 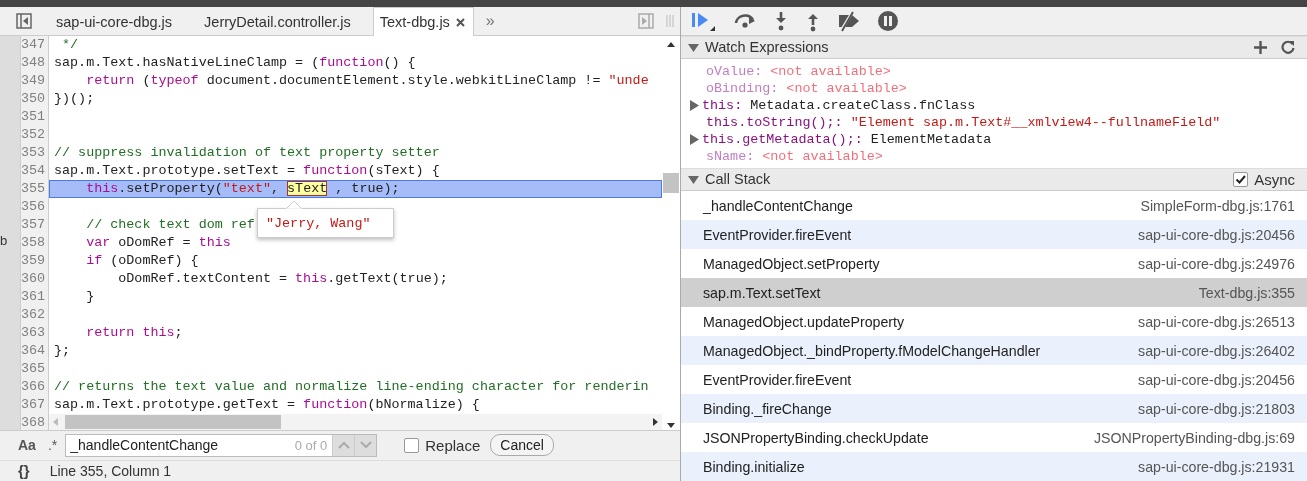 I want to click on line-number: 347, so click(x=35, y=45).